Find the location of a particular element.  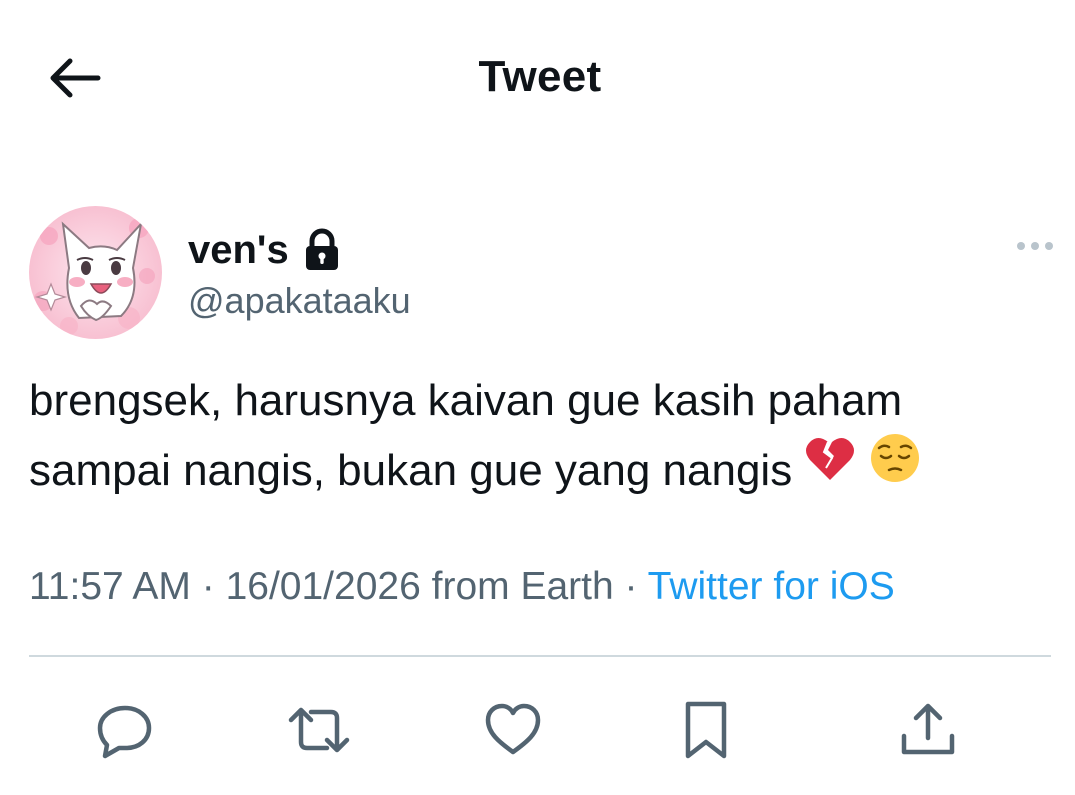

reply-button is located at coordinates (125, 730).